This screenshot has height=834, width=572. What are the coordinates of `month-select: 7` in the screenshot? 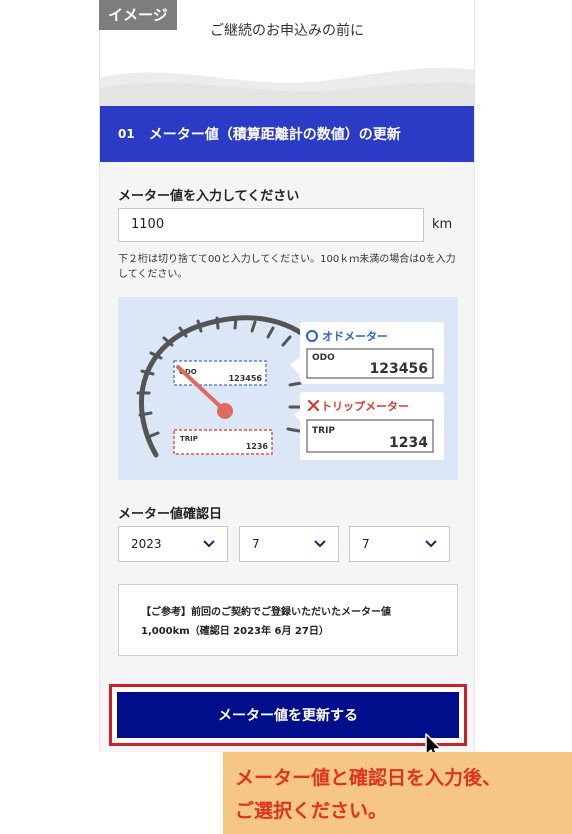 It's located at (289, 544).